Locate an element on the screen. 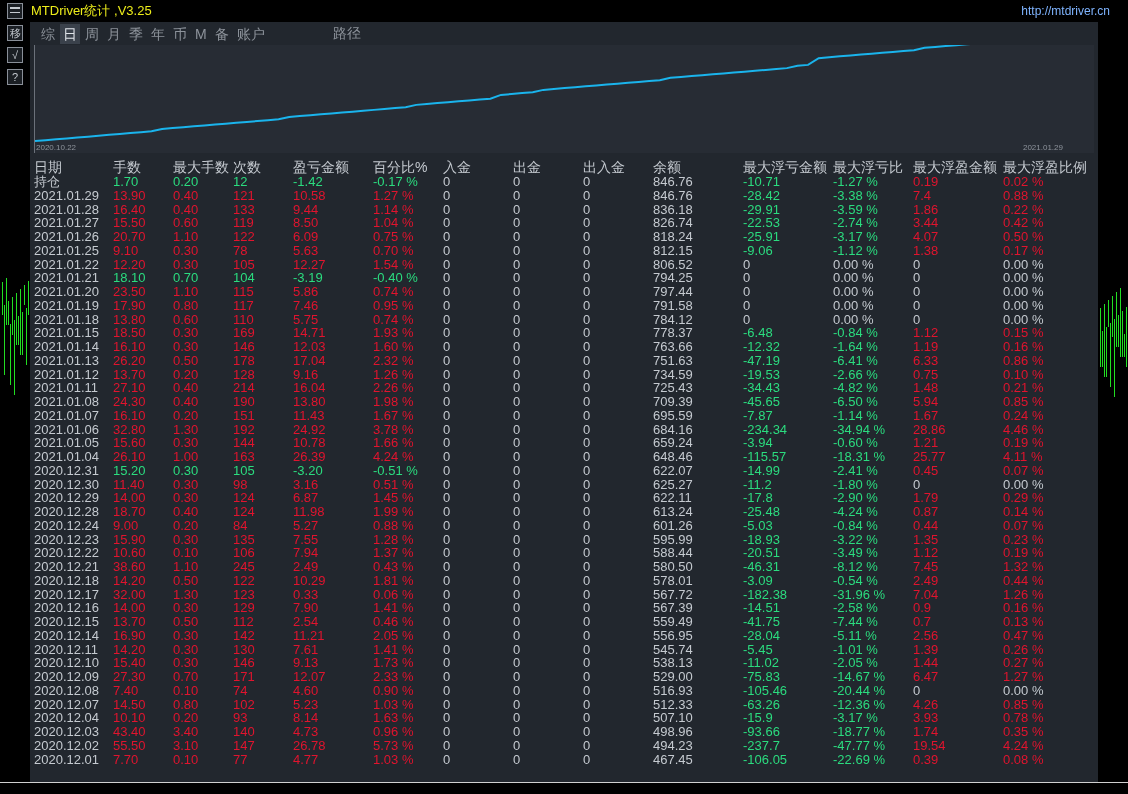  table-cell-text: -3.09 is located at coordinates (758, 580).